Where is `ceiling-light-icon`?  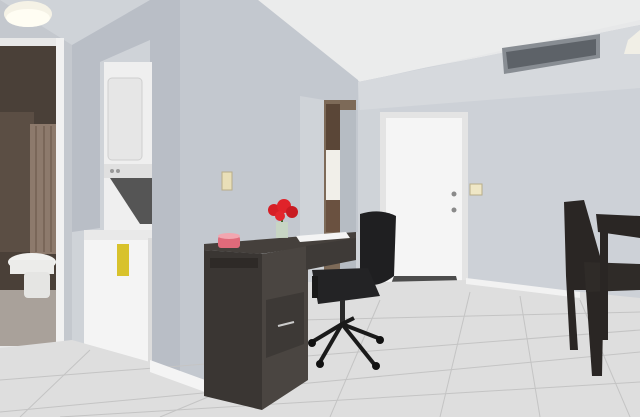 ceiling-light-icon is located at coordinates (28, 14).